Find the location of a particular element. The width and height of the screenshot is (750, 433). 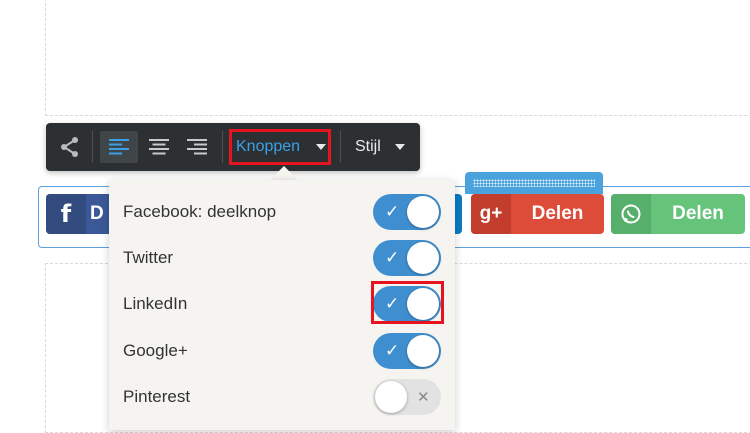

whatsapp-share-label: Delen is located at coordinates (698, 213).